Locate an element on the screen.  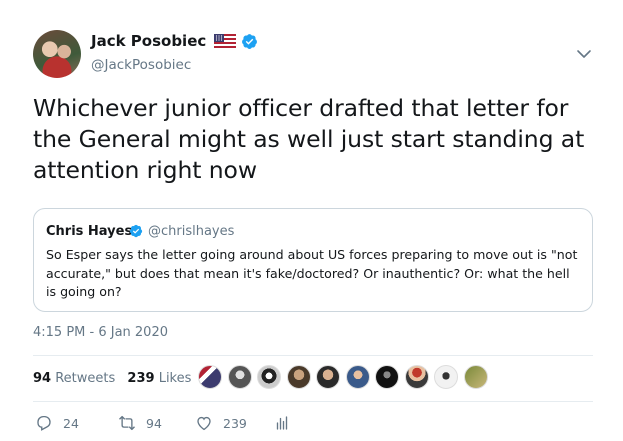
analytics-button is located at coordinates (287, 423).